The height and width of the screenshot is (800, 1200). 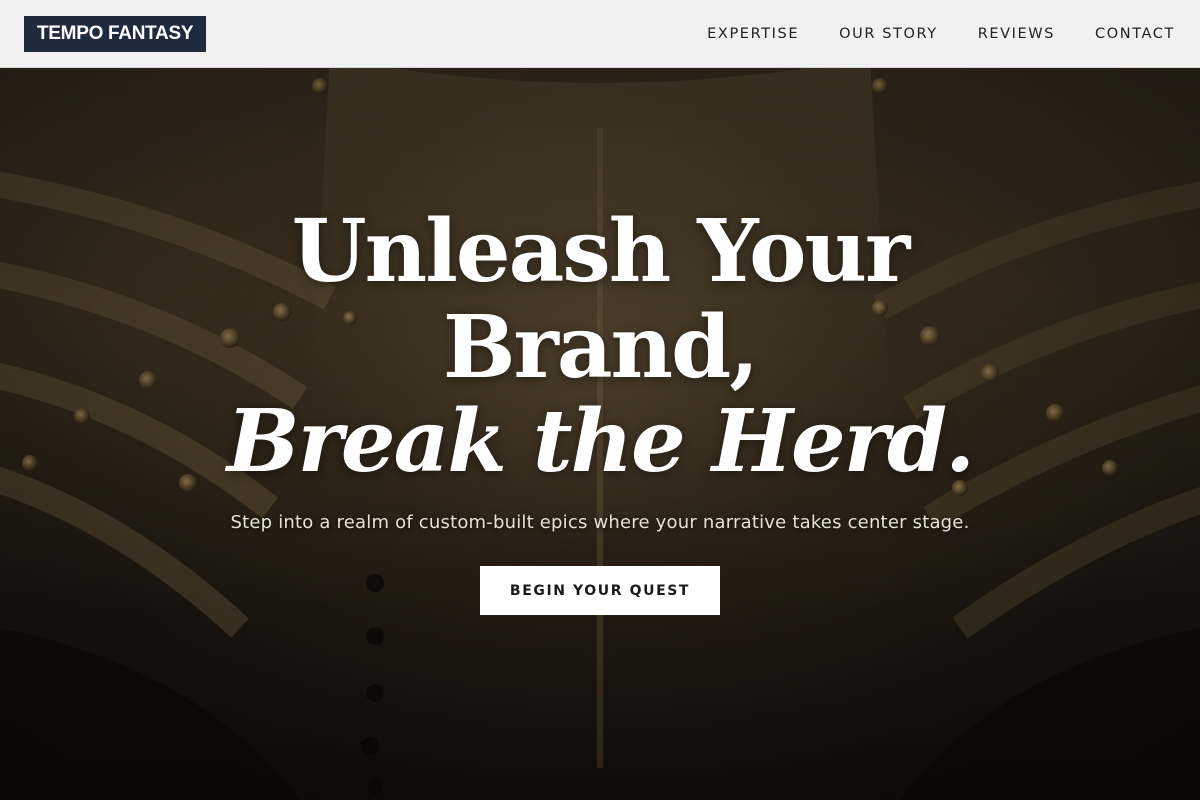 What do you see at coordinates (115, 33) in the screenshot?
I see `logo: TEMPO FANTASY` at bounding box center [115, 33].